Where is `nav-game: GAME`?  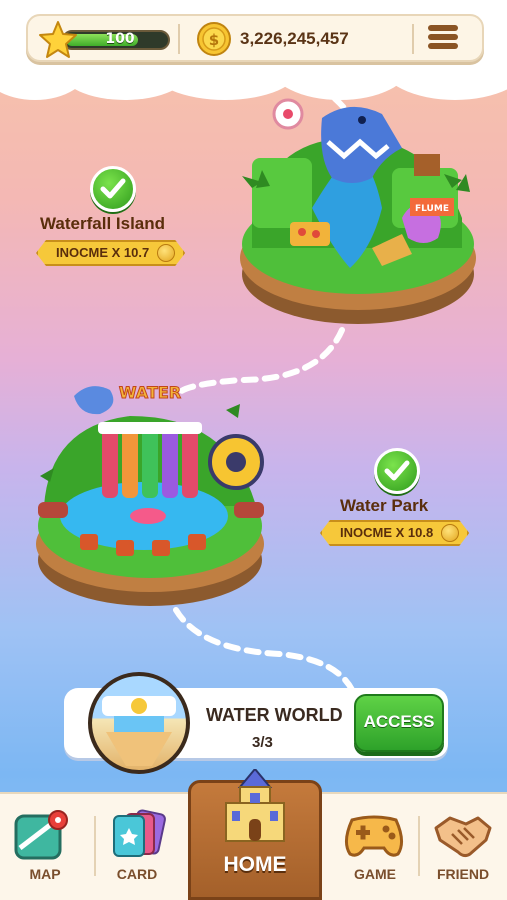
nav-game: GAME is located at coordinates (375, 847).